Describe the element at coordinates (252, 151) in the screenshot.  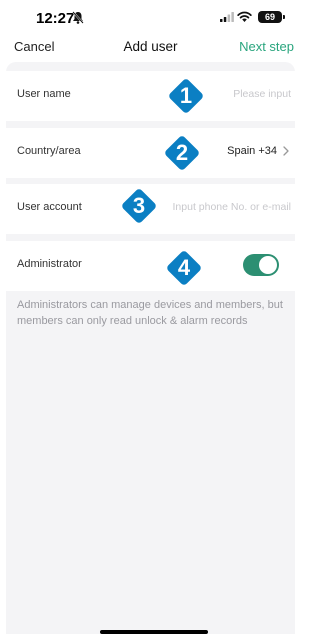
I see `country-value: Spain +34` at that location.